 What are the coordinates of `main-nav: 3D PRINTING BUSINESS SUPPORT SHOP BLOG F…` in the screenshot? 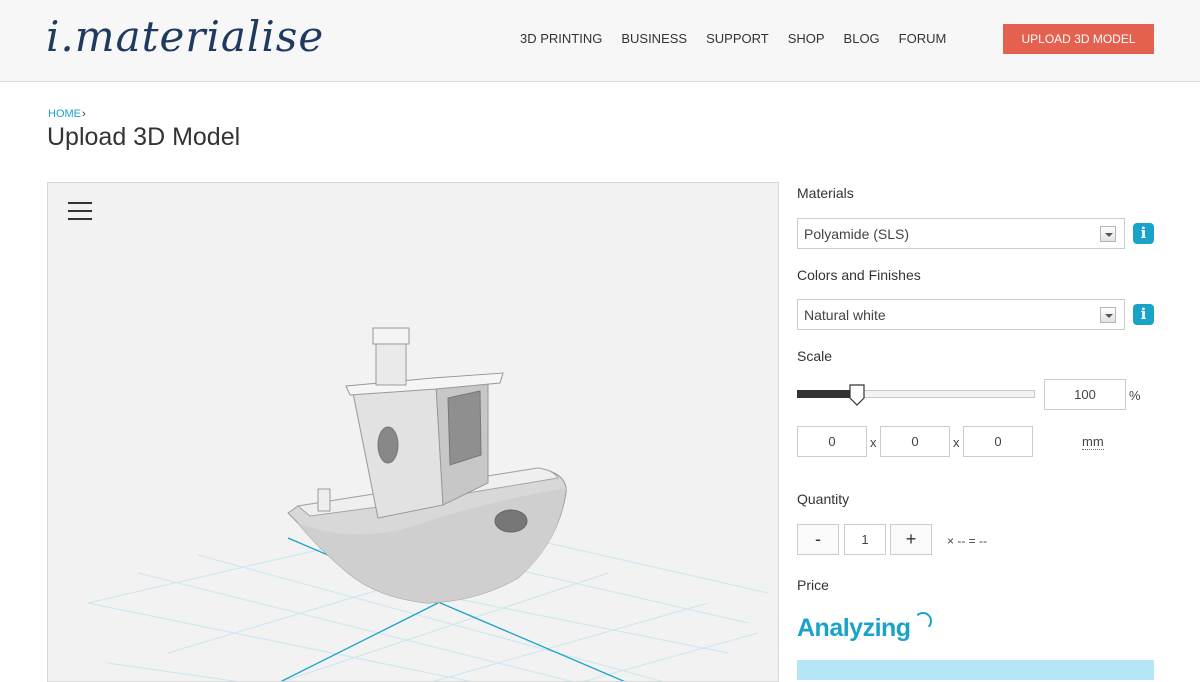 It's located at (742, 38).